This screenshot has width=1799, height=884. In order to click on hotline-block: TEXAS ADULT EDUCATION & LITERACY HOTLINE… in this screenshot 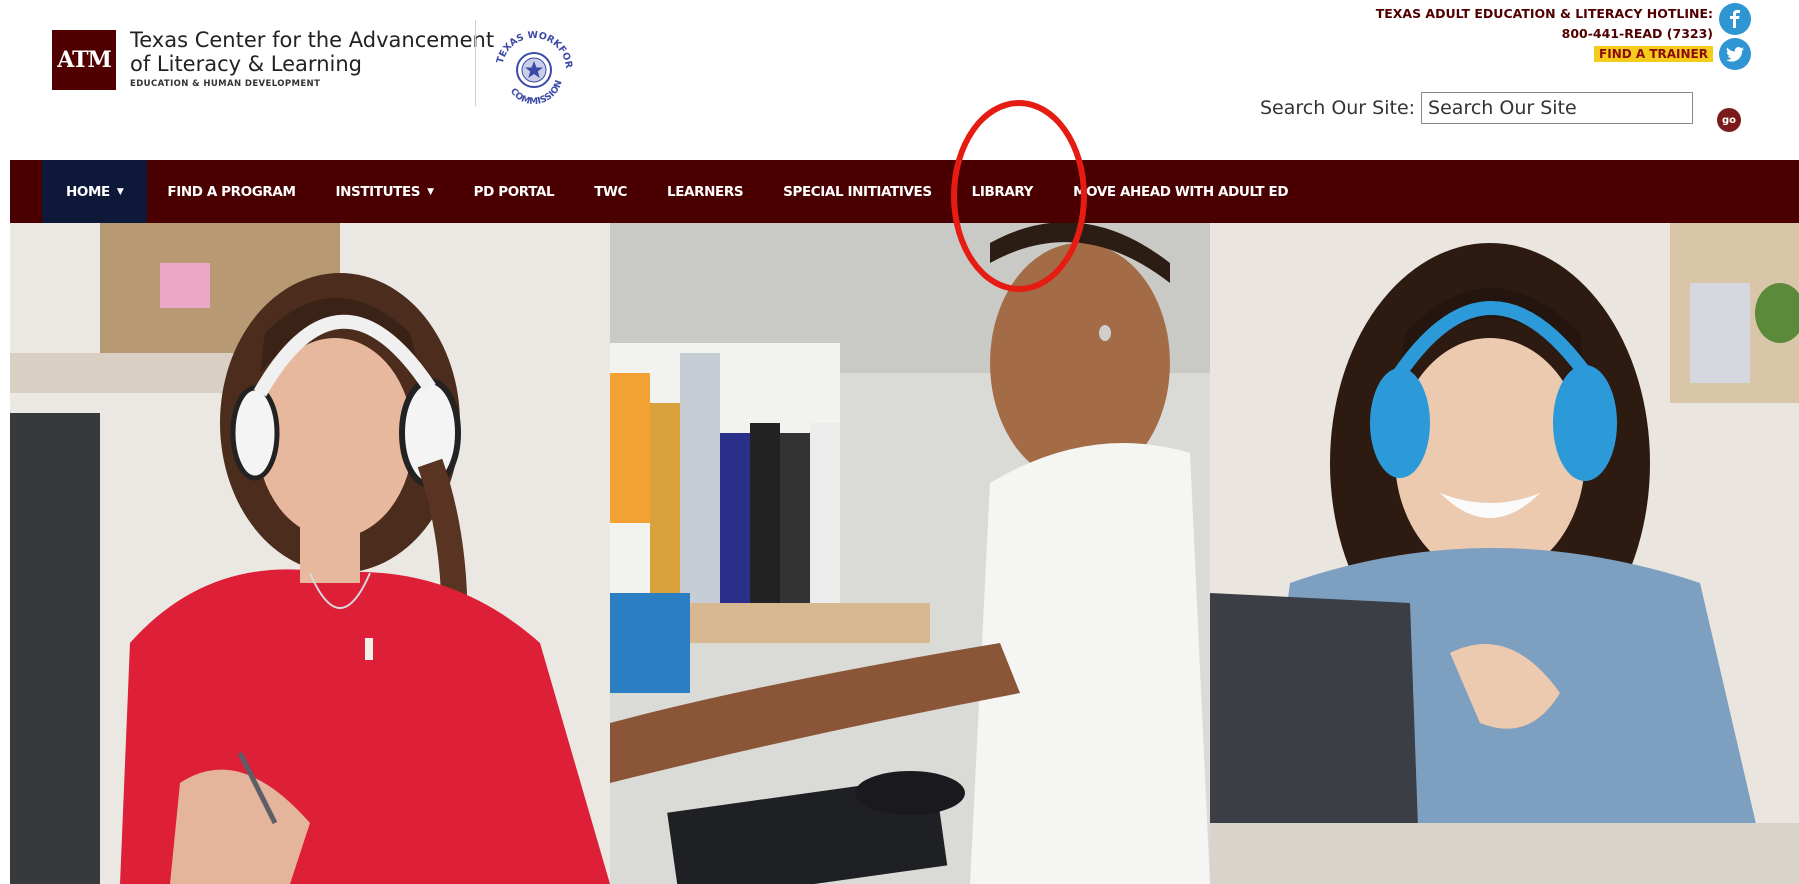, I will do `click(1544, 33)`.